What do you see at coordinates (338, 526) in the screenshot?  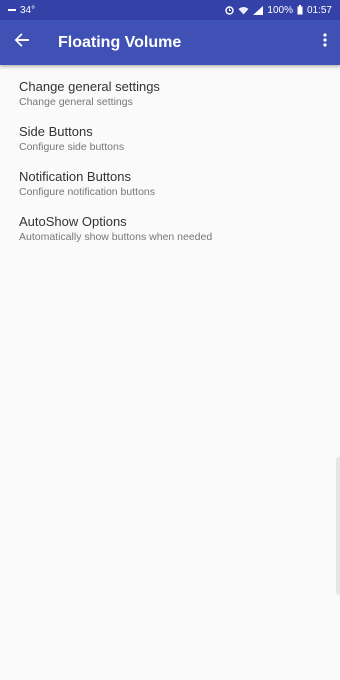 I see `edge-panel-handle` at bounding box center [338, 526].